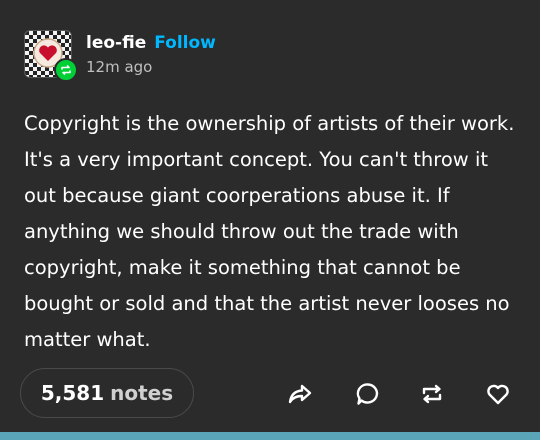  What do you see at coordinates (107, 393) in the screenshot?
I see `notes-button: 5,581 notes` at bounding box center [107, 393].